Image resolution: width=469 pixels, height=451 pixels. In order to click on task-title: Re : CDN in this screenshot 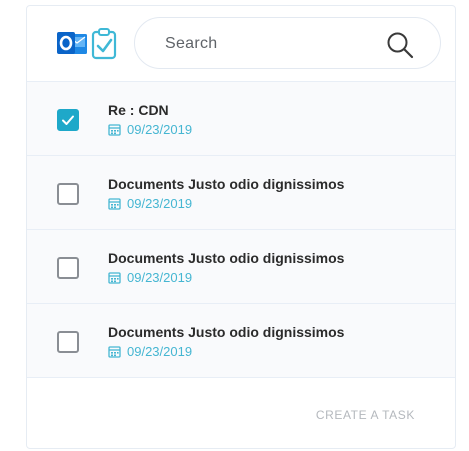, I will do `click(138, 110)`.